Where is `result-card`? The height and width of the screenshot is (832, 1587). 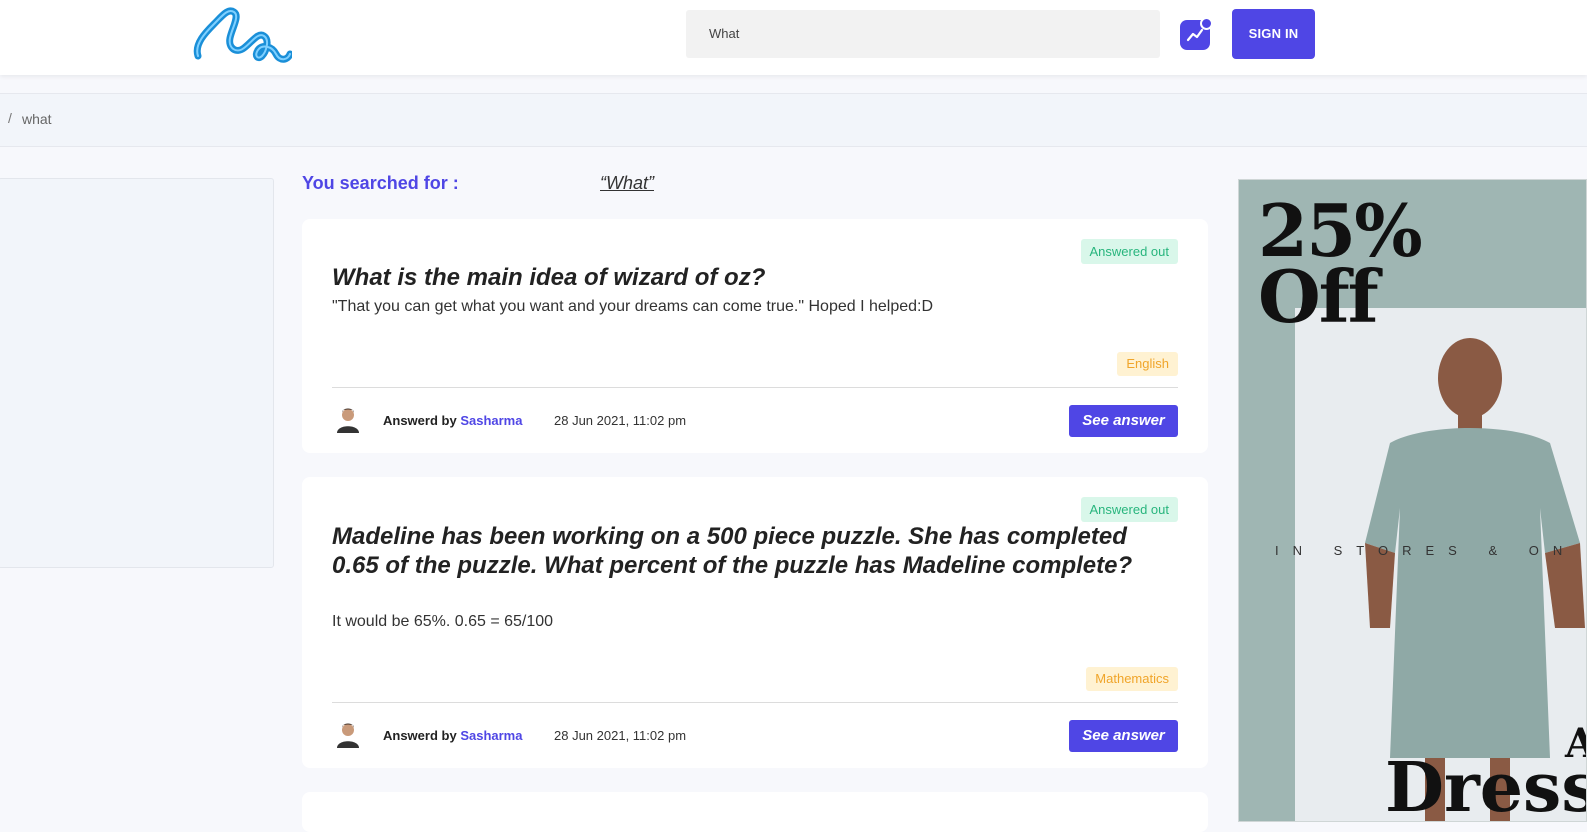
result-card is located at coordinates (755, 812).